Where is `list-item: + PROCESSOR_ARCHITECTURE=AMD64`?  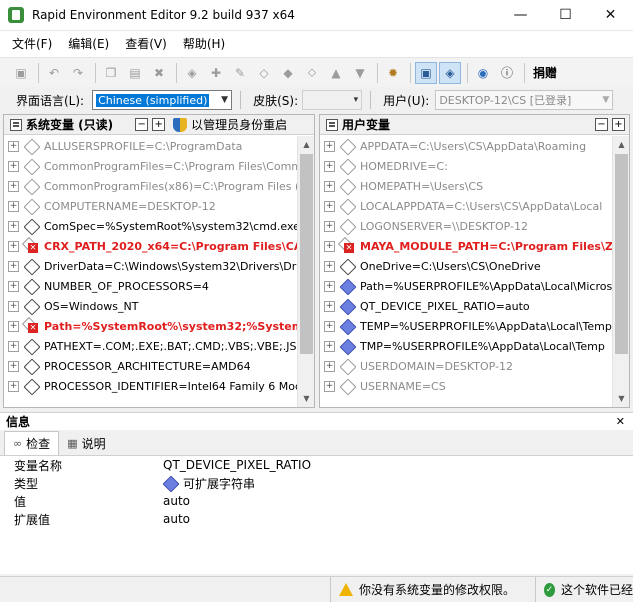 list-item: + PROCESSOR_ARCHITECTURE=AMD64 is located at coordinates (150, 366).